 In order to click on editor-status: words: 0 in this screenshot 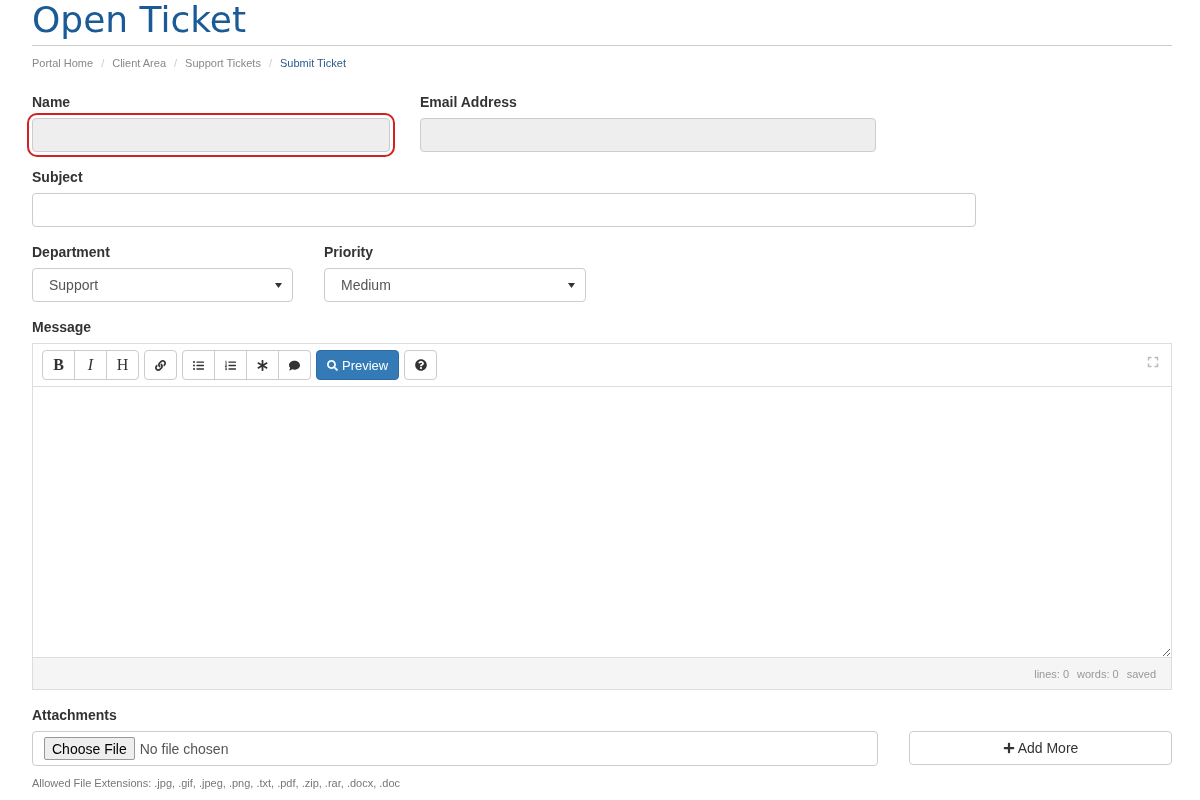, I will do `click(1098, 673)`.